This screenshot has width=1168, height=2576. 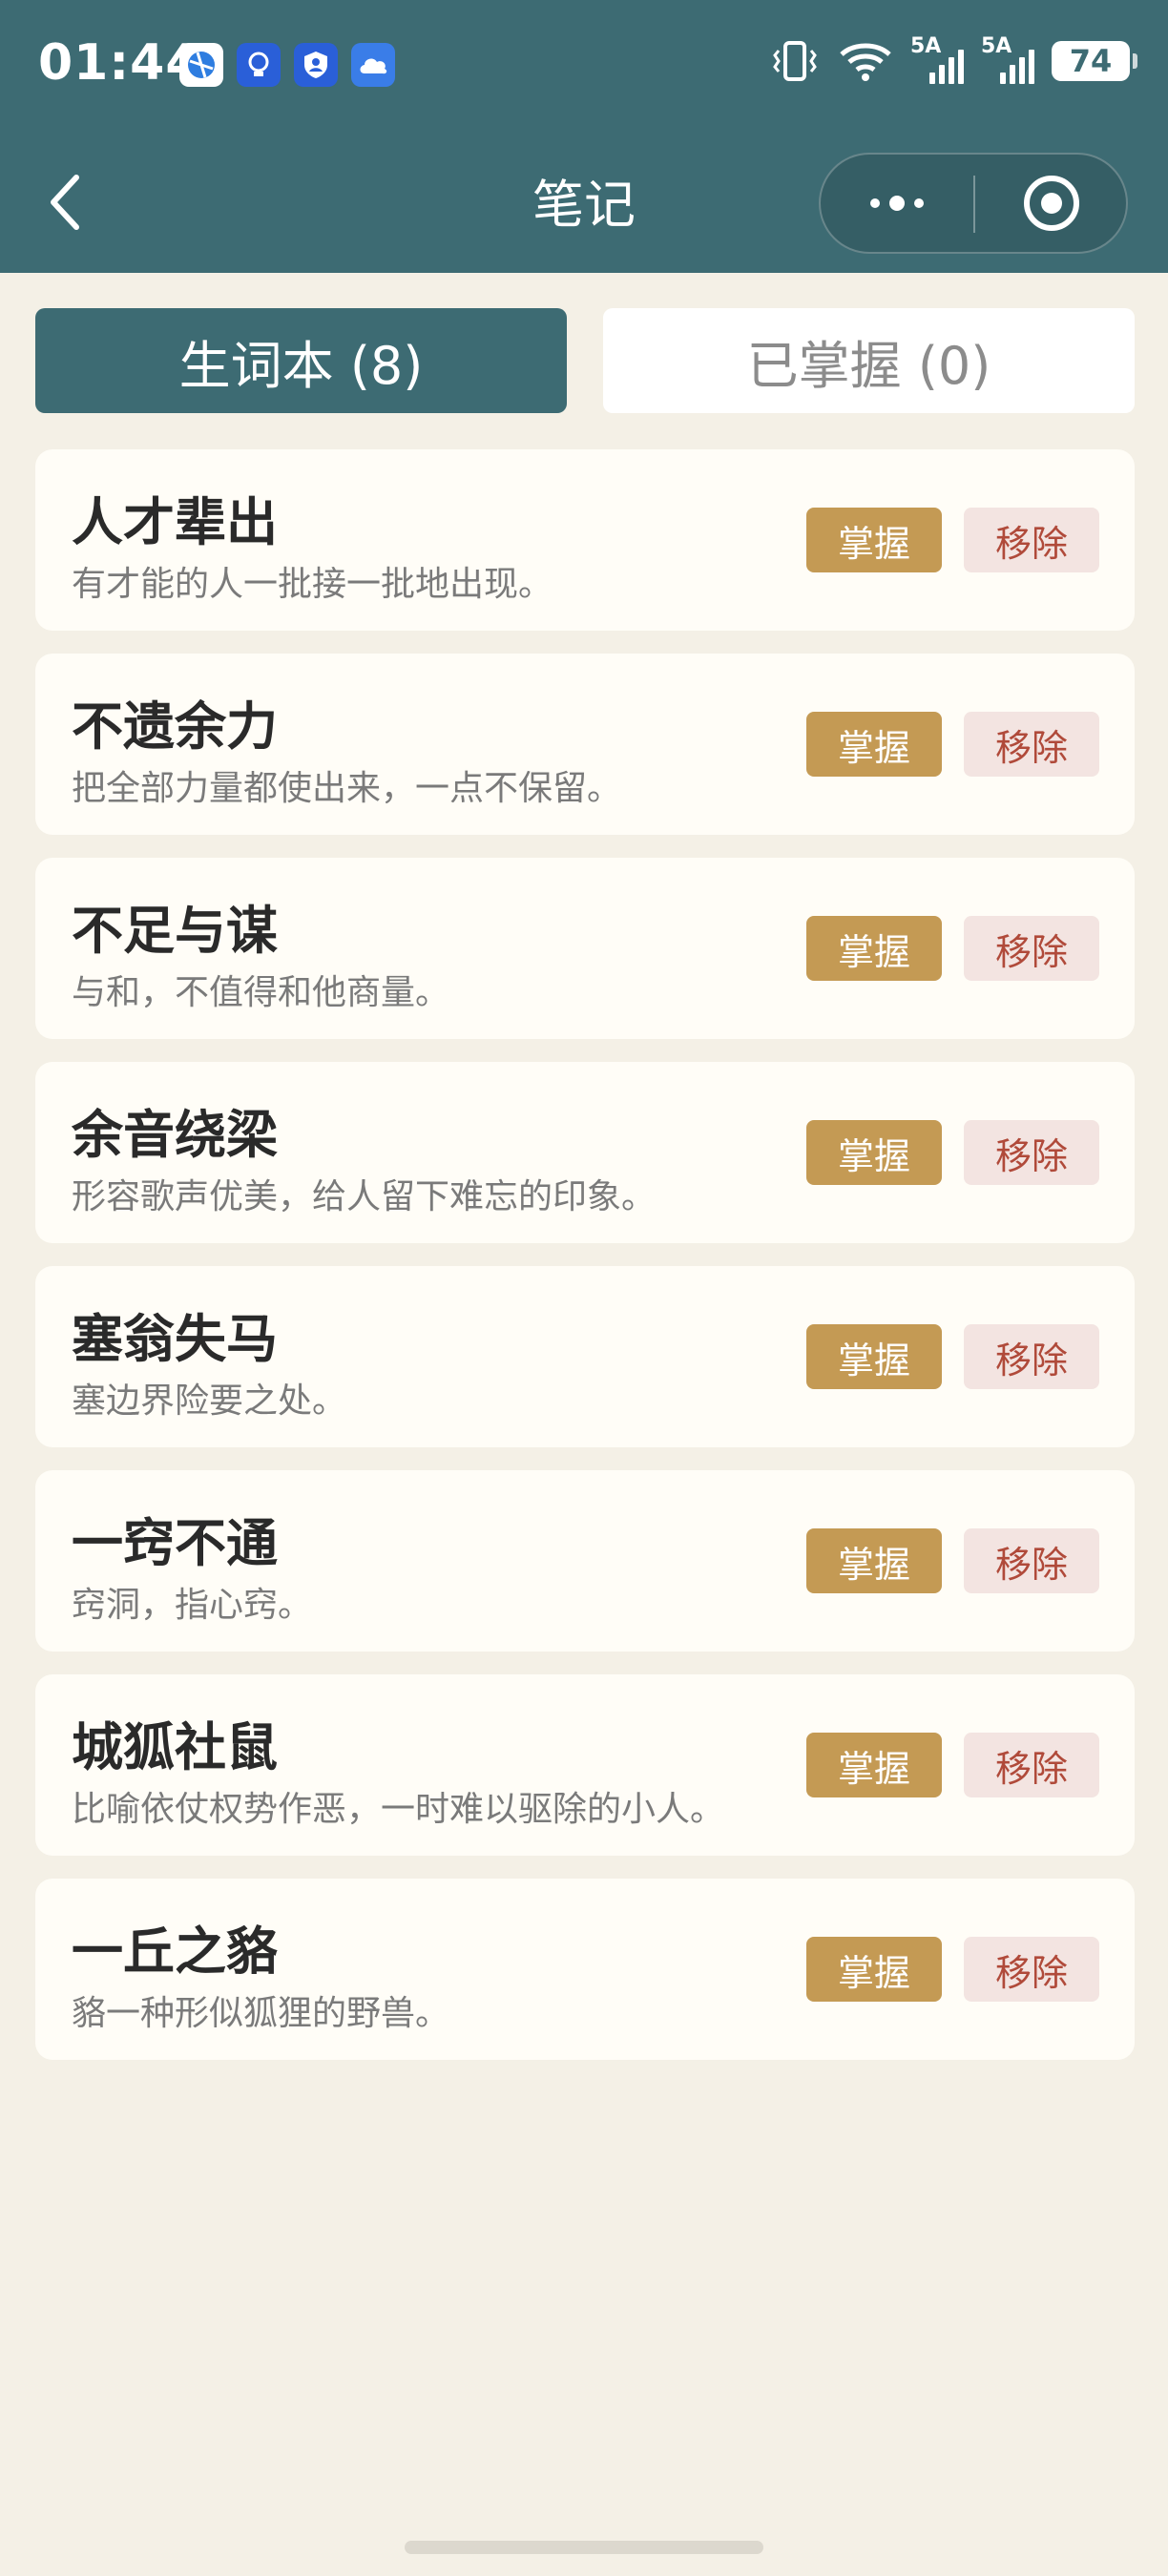 I want to click on word-card: 一窍不通 窍洞，指心窍。 掌握 移除, so click(x=585, y=1561).